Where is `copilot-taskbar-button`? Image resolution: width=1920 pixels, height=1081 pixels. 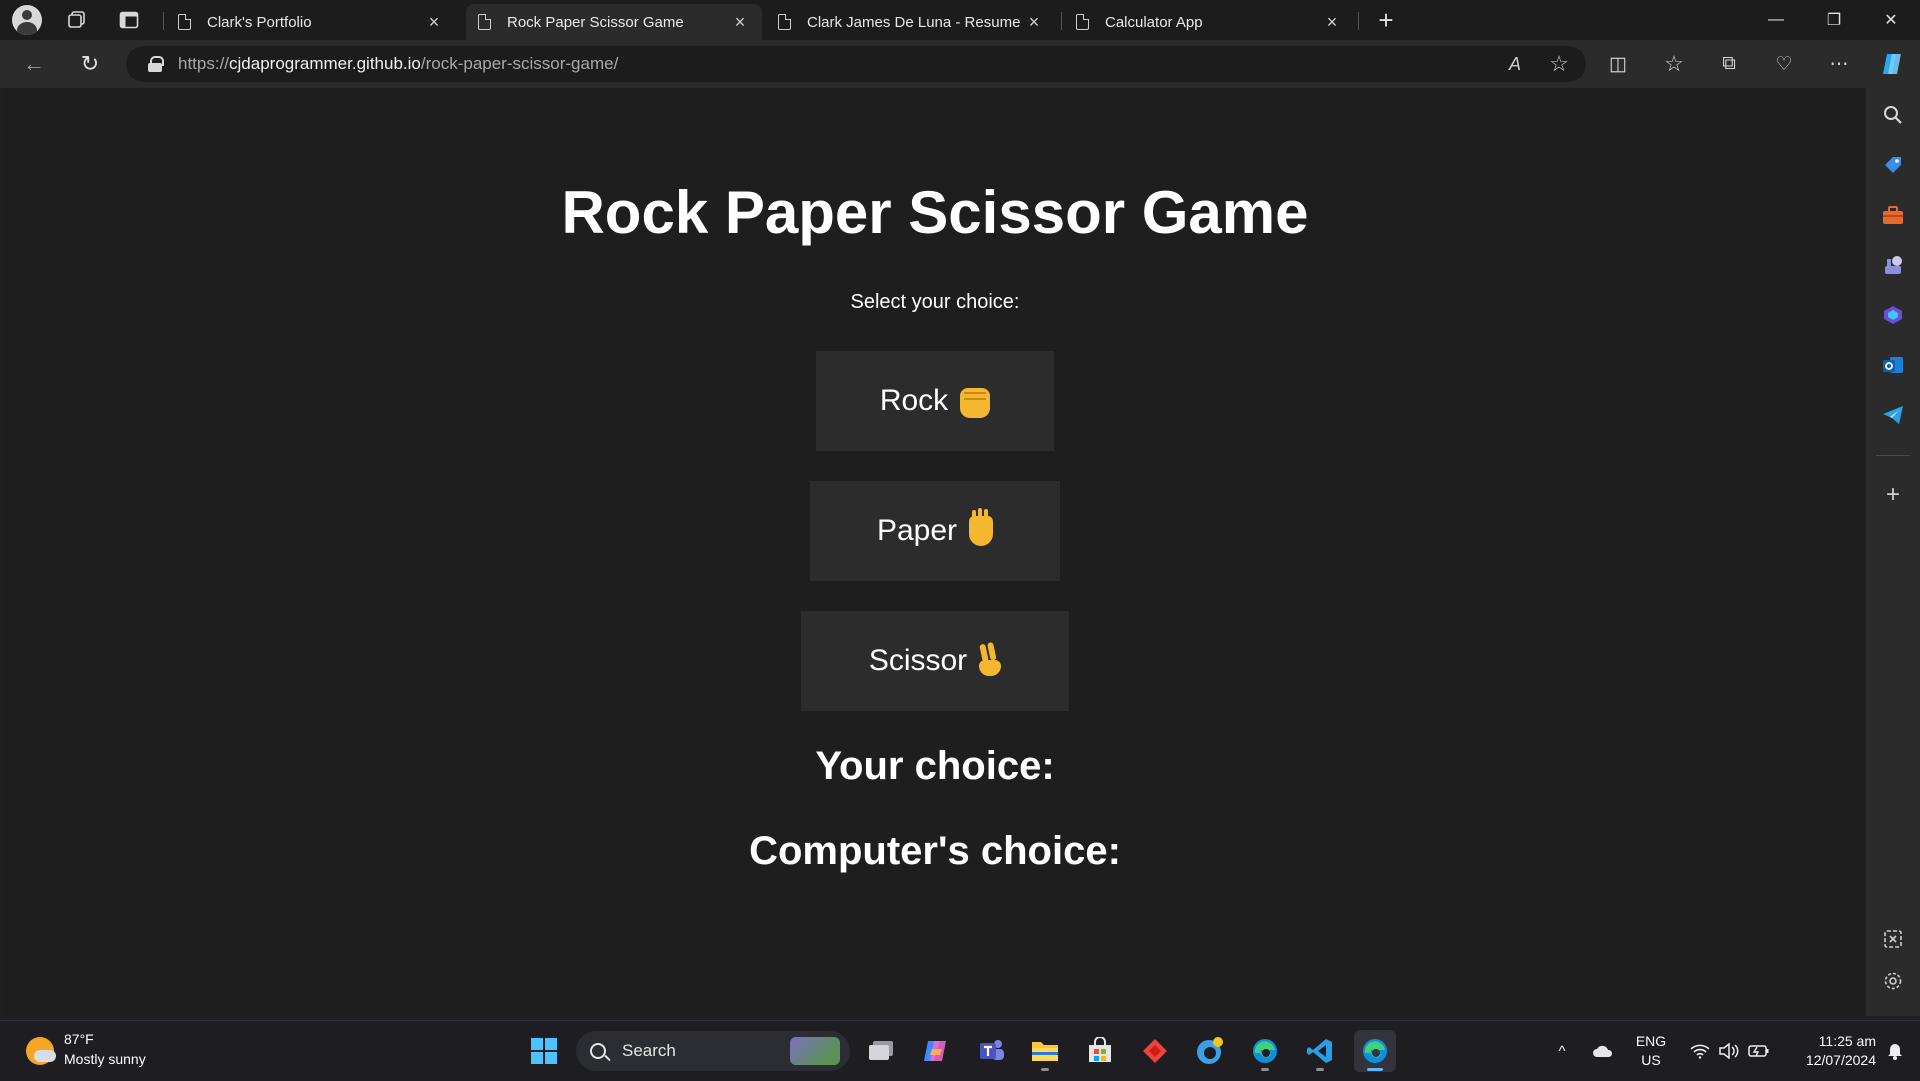
copilot-taskbar-button is located at coordinates (936, 1051).